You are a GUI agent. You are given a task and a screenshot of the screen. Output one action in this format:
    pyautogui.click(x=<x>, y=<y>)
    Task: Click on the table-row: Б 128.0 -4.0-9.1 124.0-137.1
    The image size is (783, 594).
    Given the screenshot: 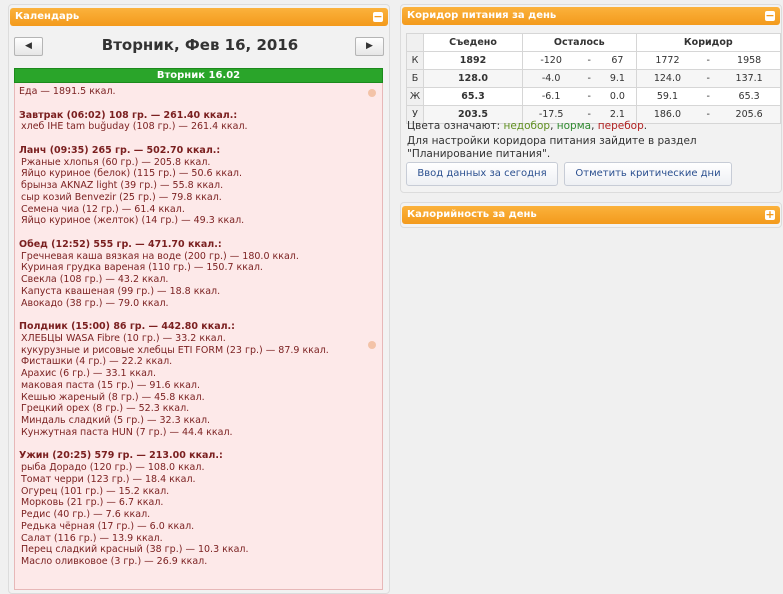 What is the action you would take?
    pyautogui.click(x=594, y=78)
    